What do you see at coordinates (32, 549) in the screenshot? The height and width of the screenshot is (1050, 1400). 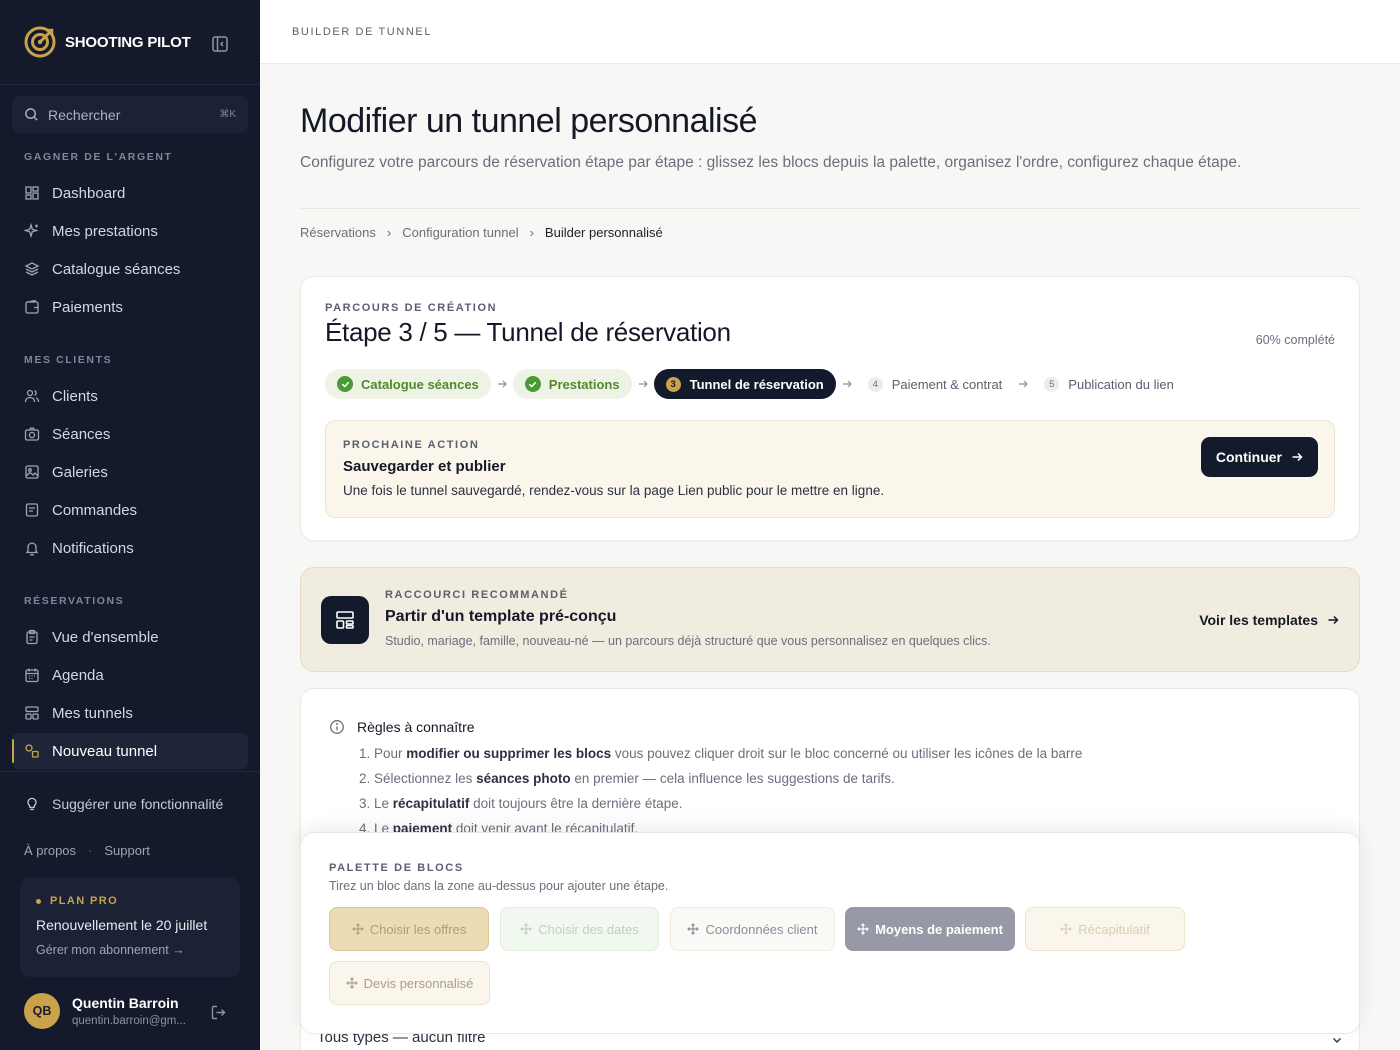 I see `bell-icon` at bounding box center [32, 549].